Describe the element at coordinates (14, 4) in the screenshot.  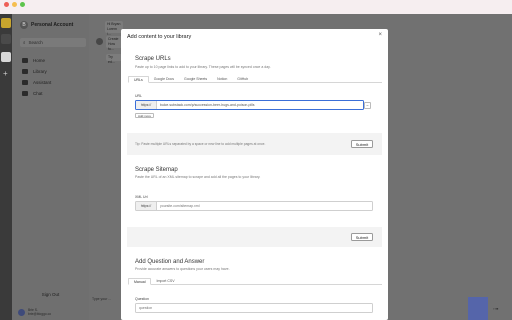
I see `minimize-window-button` at that location.